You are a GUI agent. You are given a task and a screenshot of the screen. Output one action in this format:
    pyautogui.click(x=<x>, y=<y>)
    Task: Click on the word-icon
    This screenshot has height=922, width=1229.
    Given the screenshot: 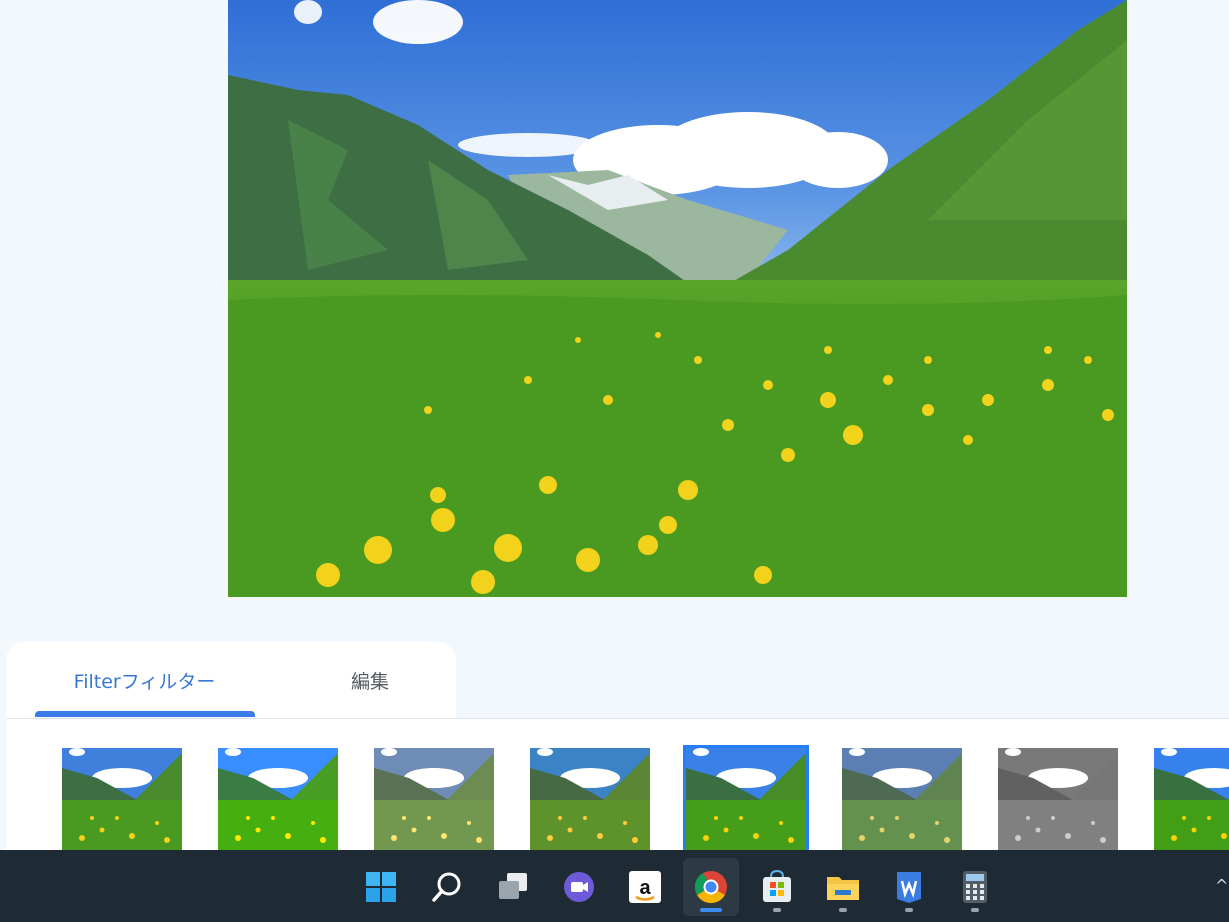 What is the action you would take?
    pyautogui.click(x=909, y=887)
    